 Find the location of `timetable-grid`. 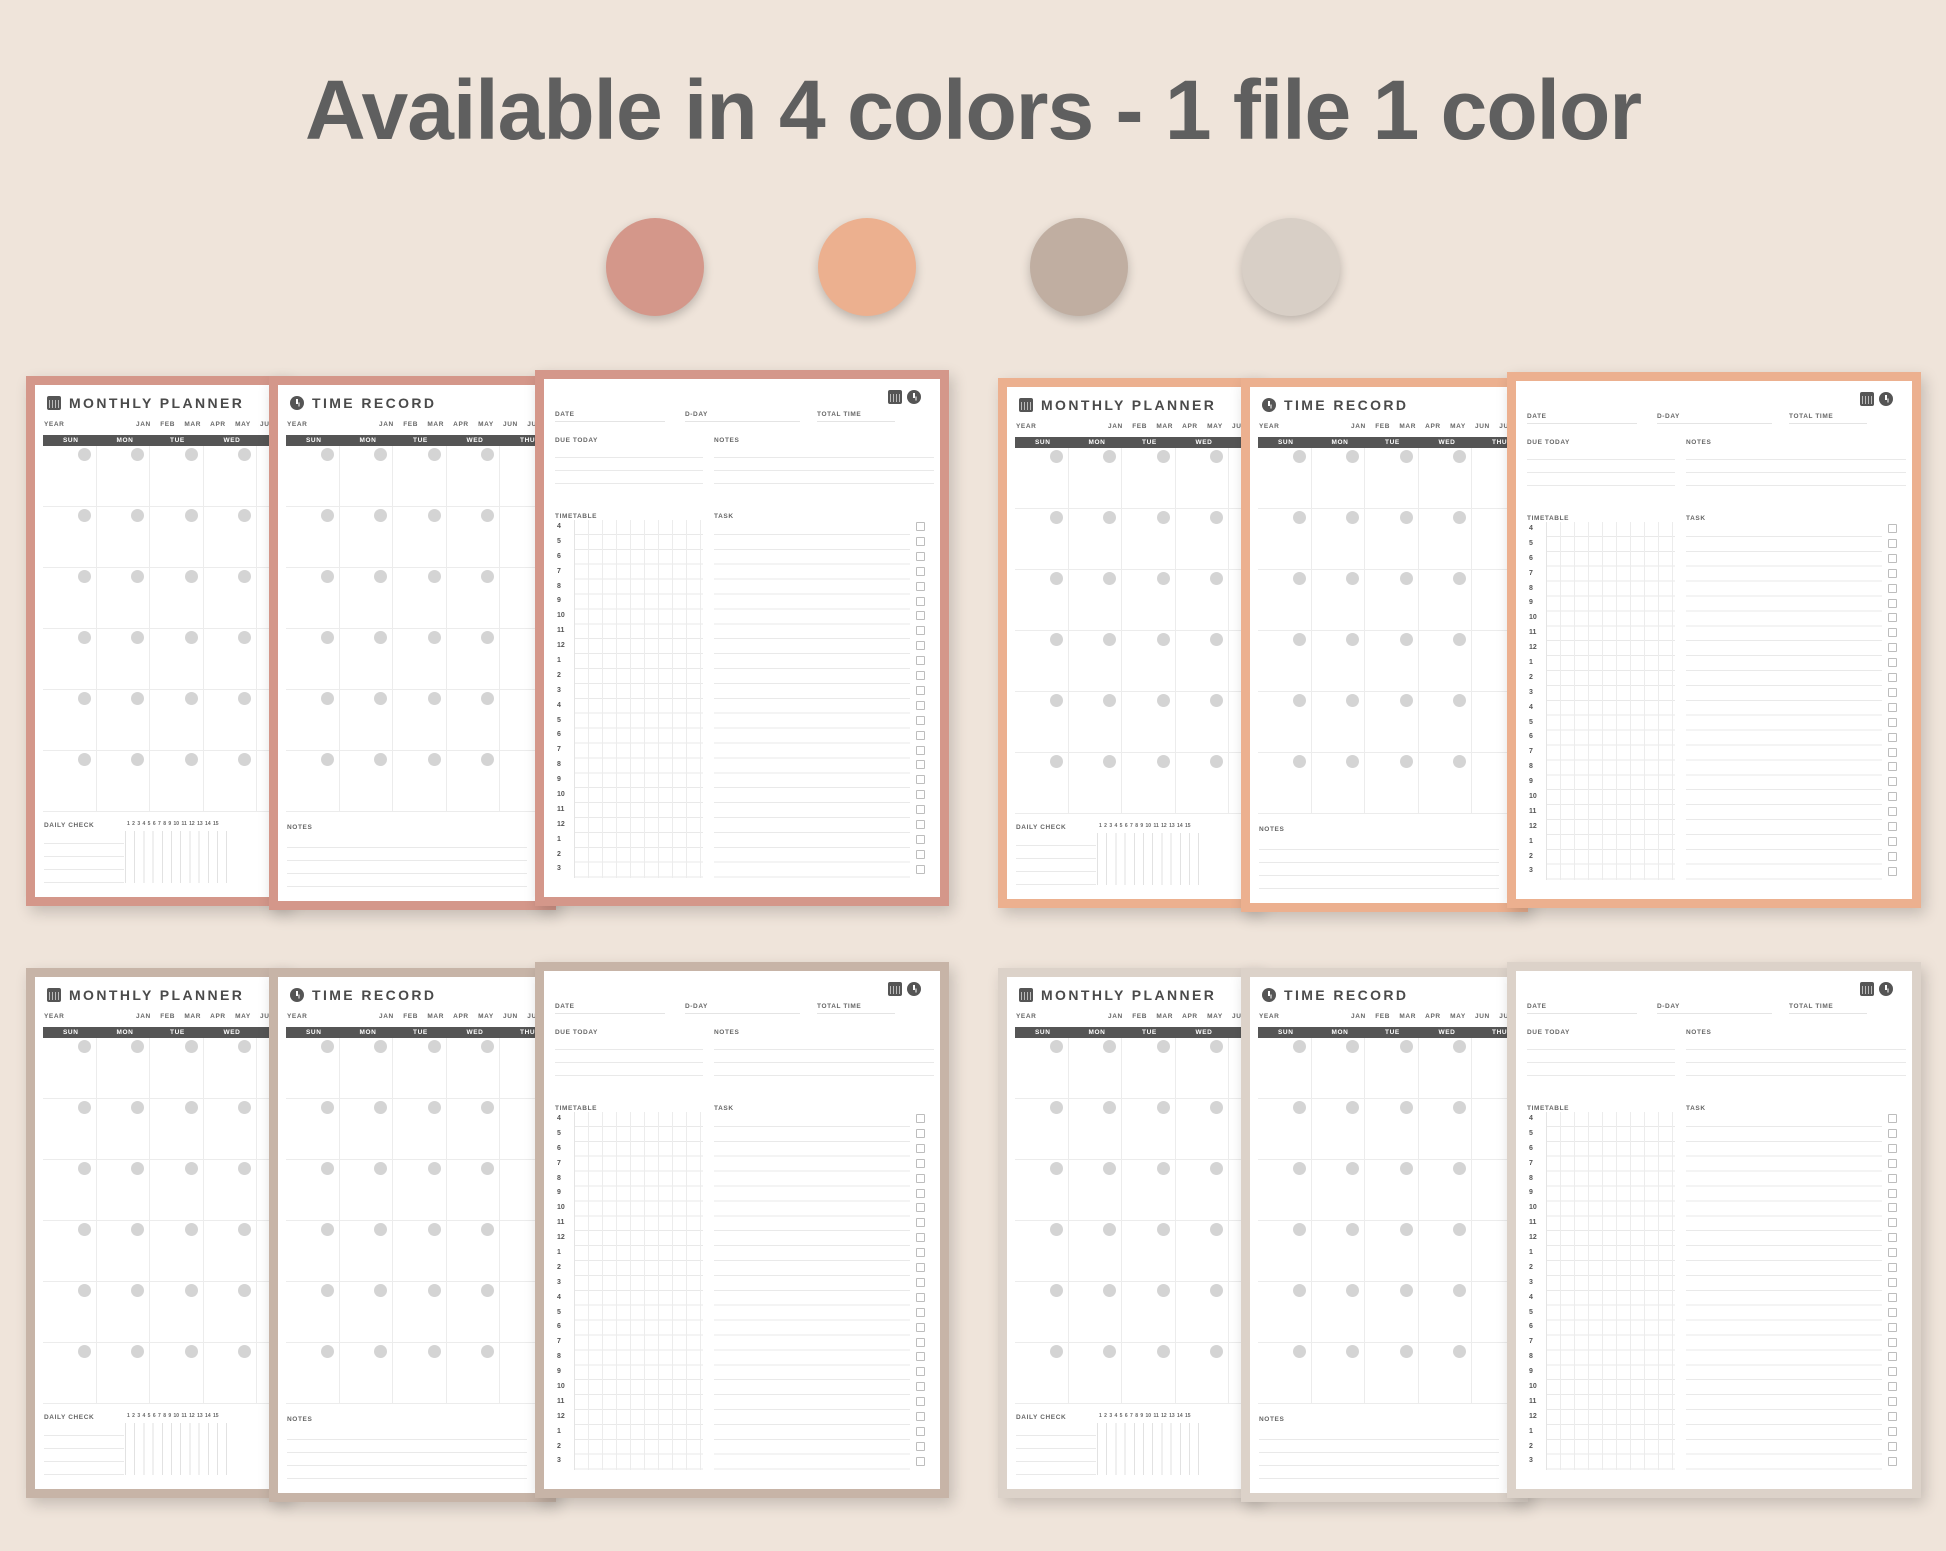

timetable-grid is located at coordinates (638, 699).